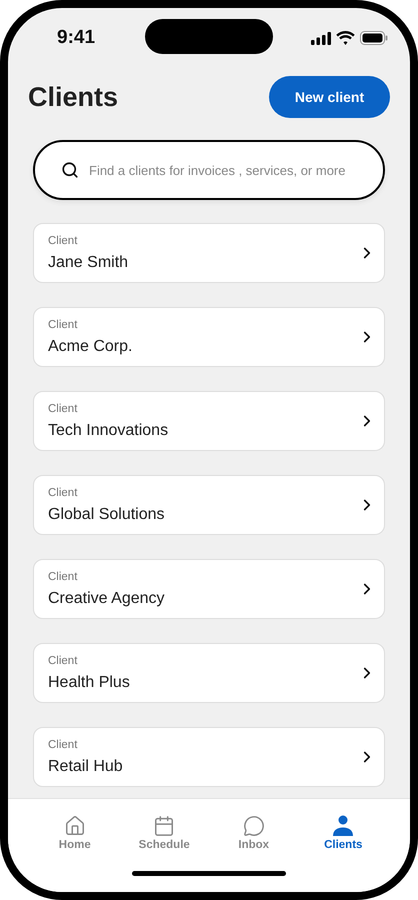  What do you see at coordinates (106, 515) in the screenshot?
I see `client-name: Global Solutions` at bounding box center [106, 515].